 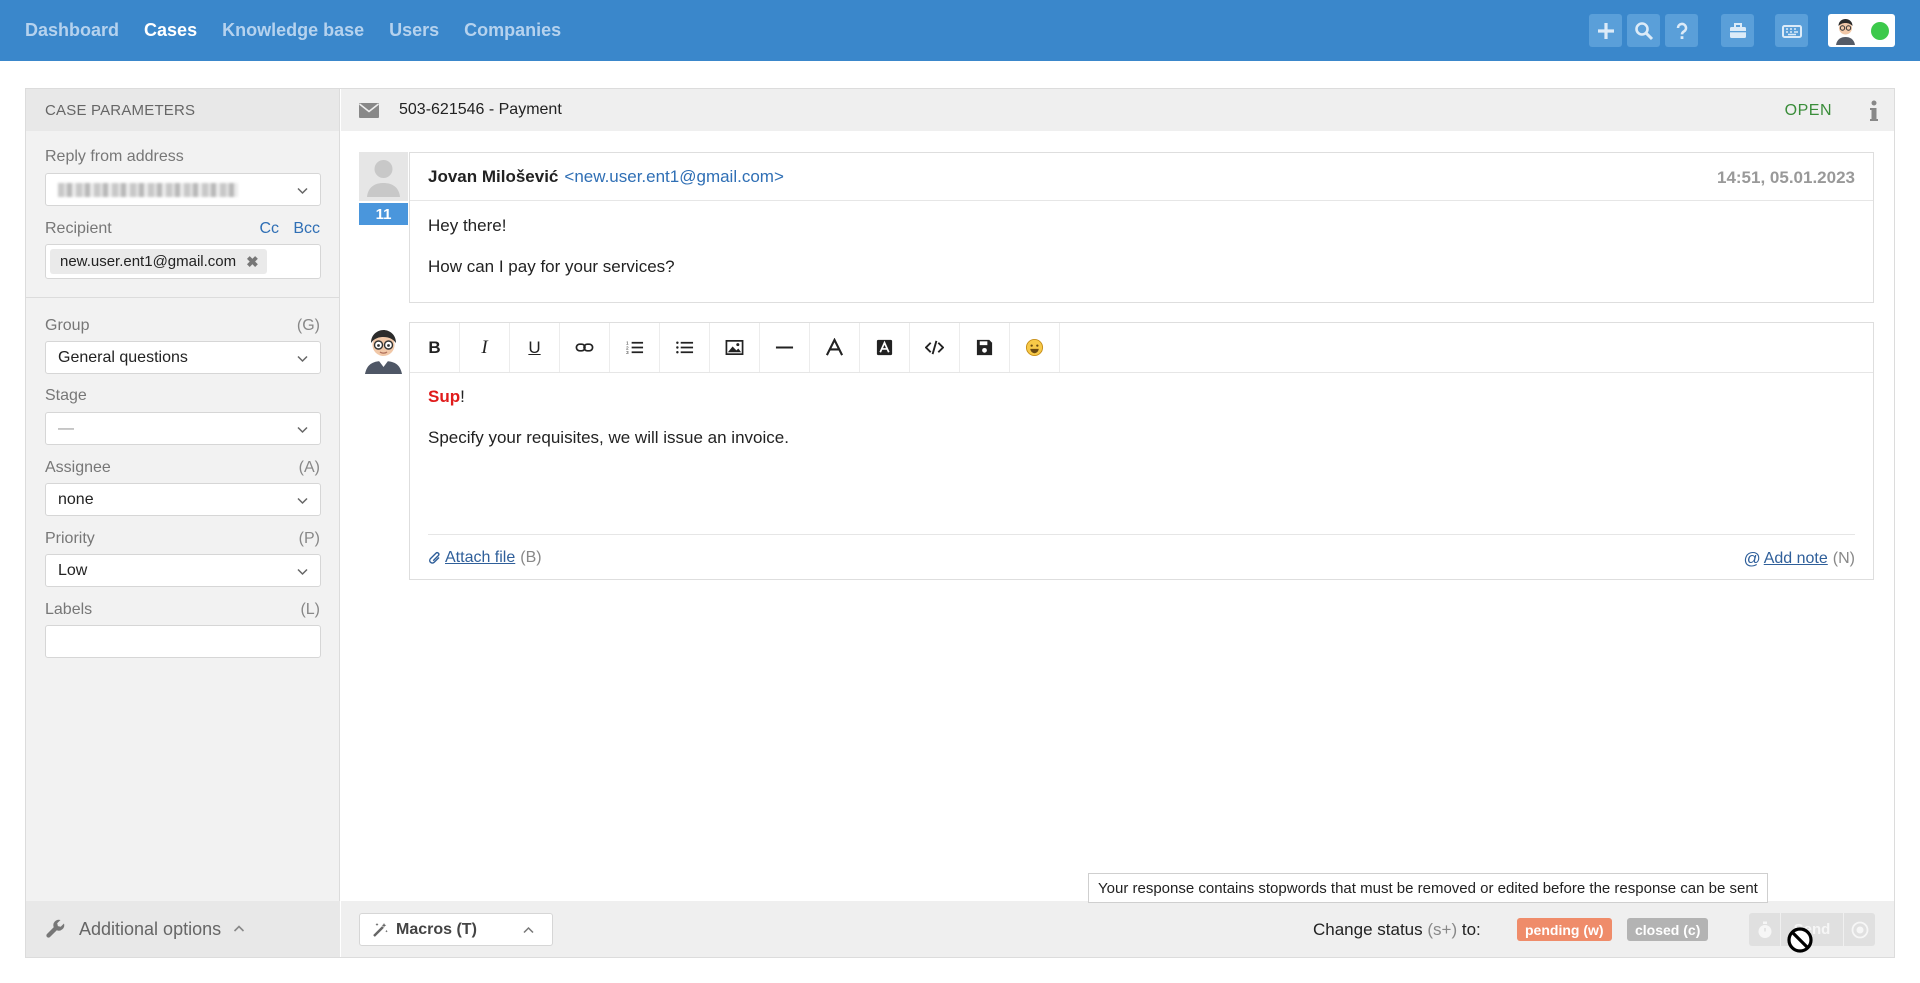 I want to click on font-color-button, so click(x=835, y=347).